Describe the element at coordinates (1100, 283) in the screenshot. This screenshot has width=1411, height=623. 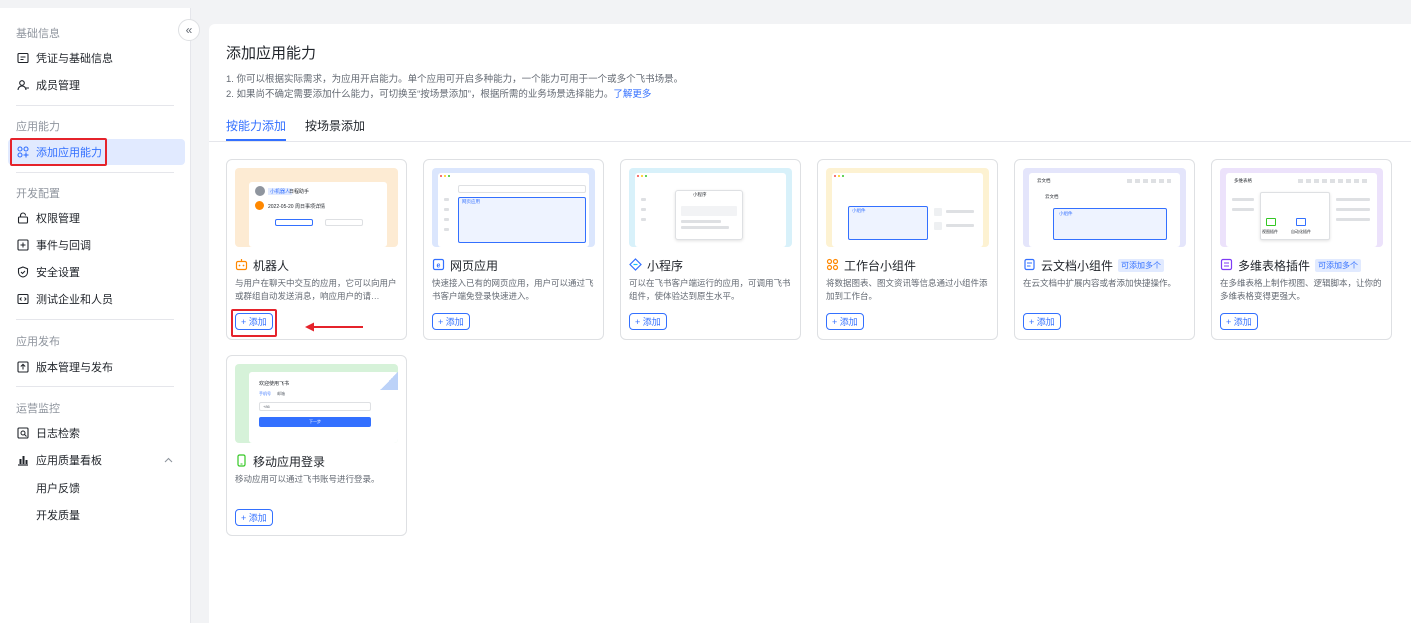
I see `card-description: 在云文档中扩展内容或者添加快捷操作。` at that location.